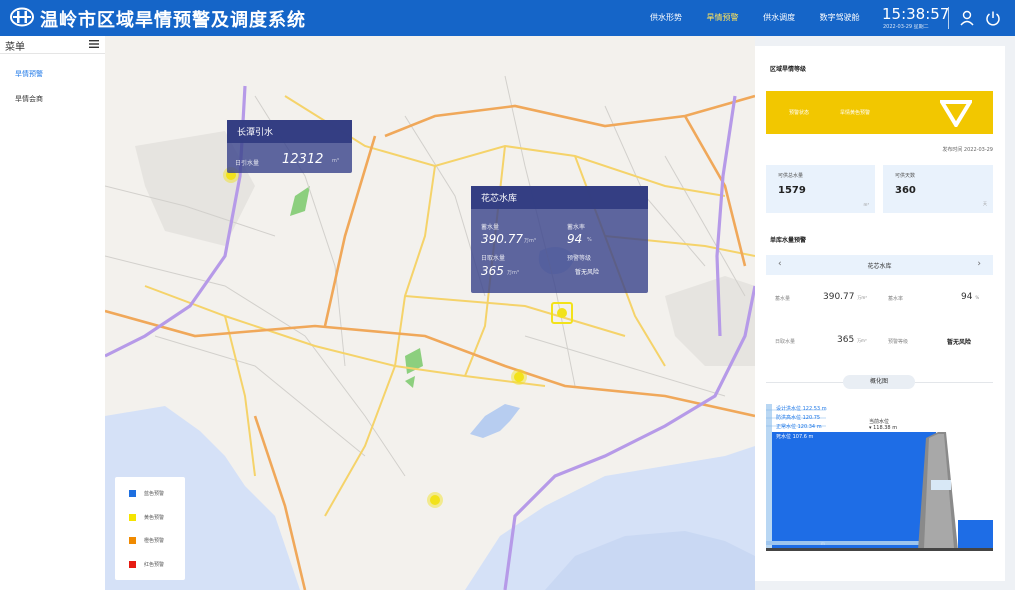 The height and width of the screenshot is (590, 1015). What do you see at coordinates (959, 342) in the screenshot?
I see `level-value: 暂无风险` at bounding box center [959, 342].